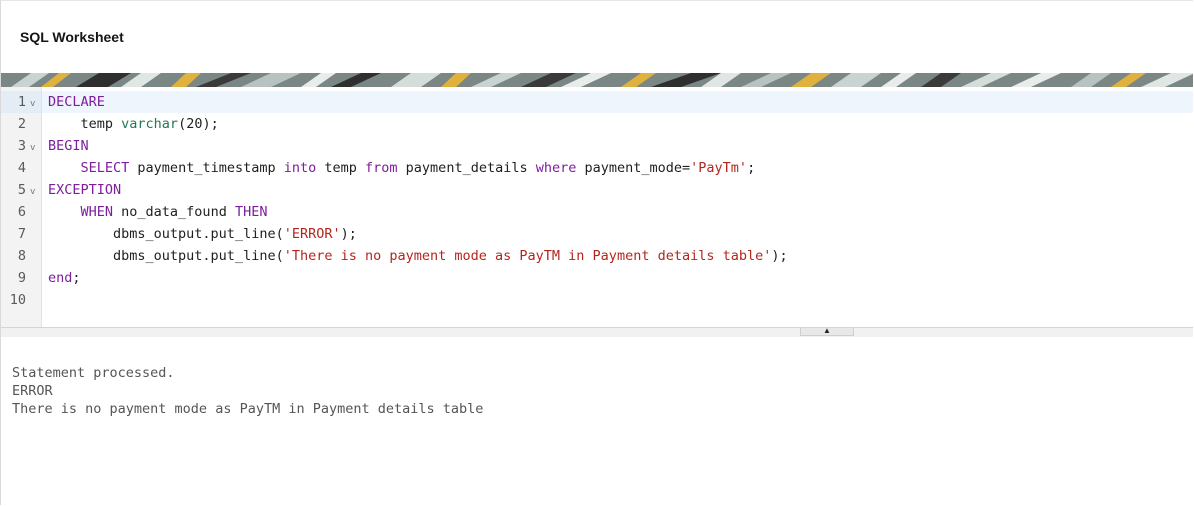  What do you see at coordinates (597, 234) in the screenshot?
I see `code-line: 7 dbms_output.put_line('ERROR');` at bounding box center [597, 234].